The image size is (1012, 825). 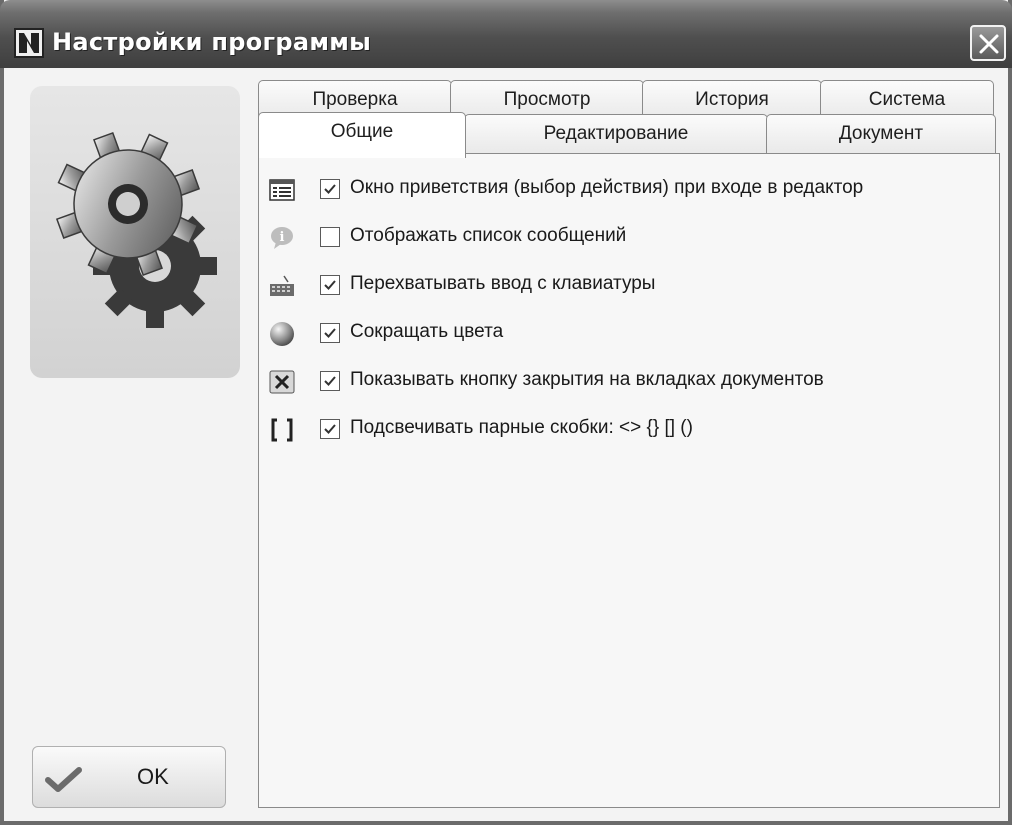 What do you see at coordinates (282, 382) in the screenshot?
I see `close-tab-icon` at bounding box center [282, 382].